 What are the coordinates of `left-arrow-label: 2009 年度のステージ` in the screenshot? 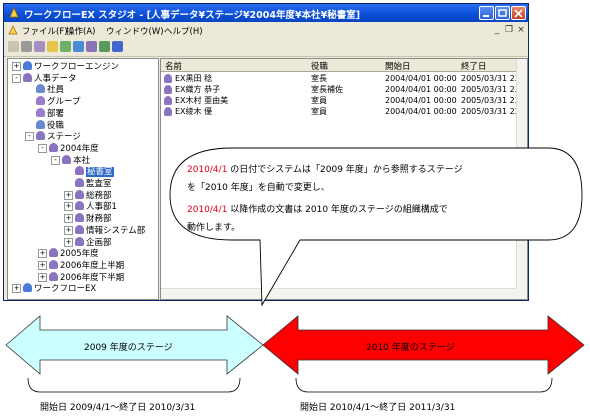 It's located at (128, 348).